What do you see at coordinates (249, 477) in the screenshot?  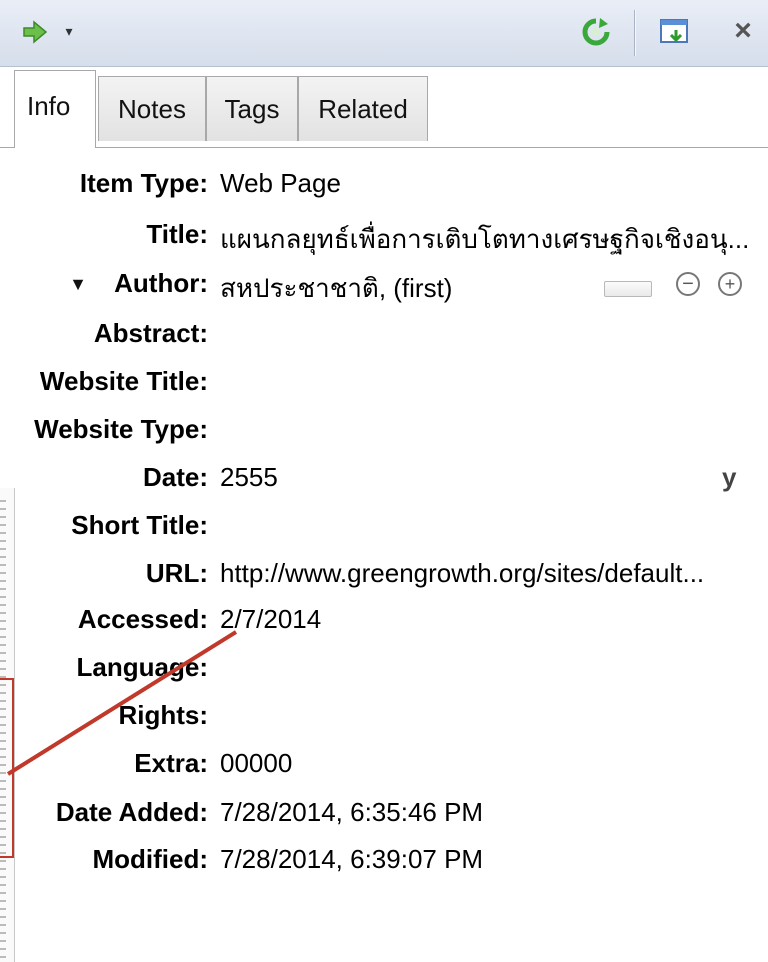 I see `date-value: 2555` at bounding box center [249, 477].